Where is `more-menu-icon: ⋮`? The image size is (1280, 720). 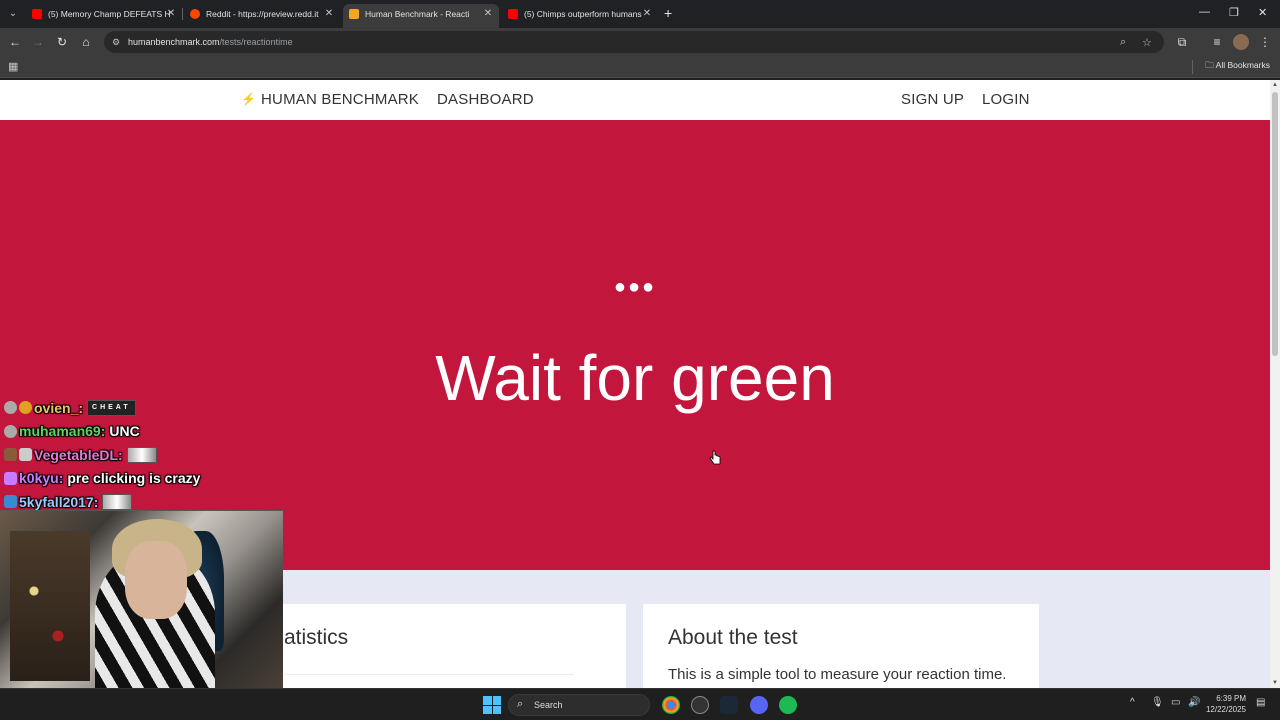 more-menu-icon: ⋮ is located at coordinates (1265, 42).